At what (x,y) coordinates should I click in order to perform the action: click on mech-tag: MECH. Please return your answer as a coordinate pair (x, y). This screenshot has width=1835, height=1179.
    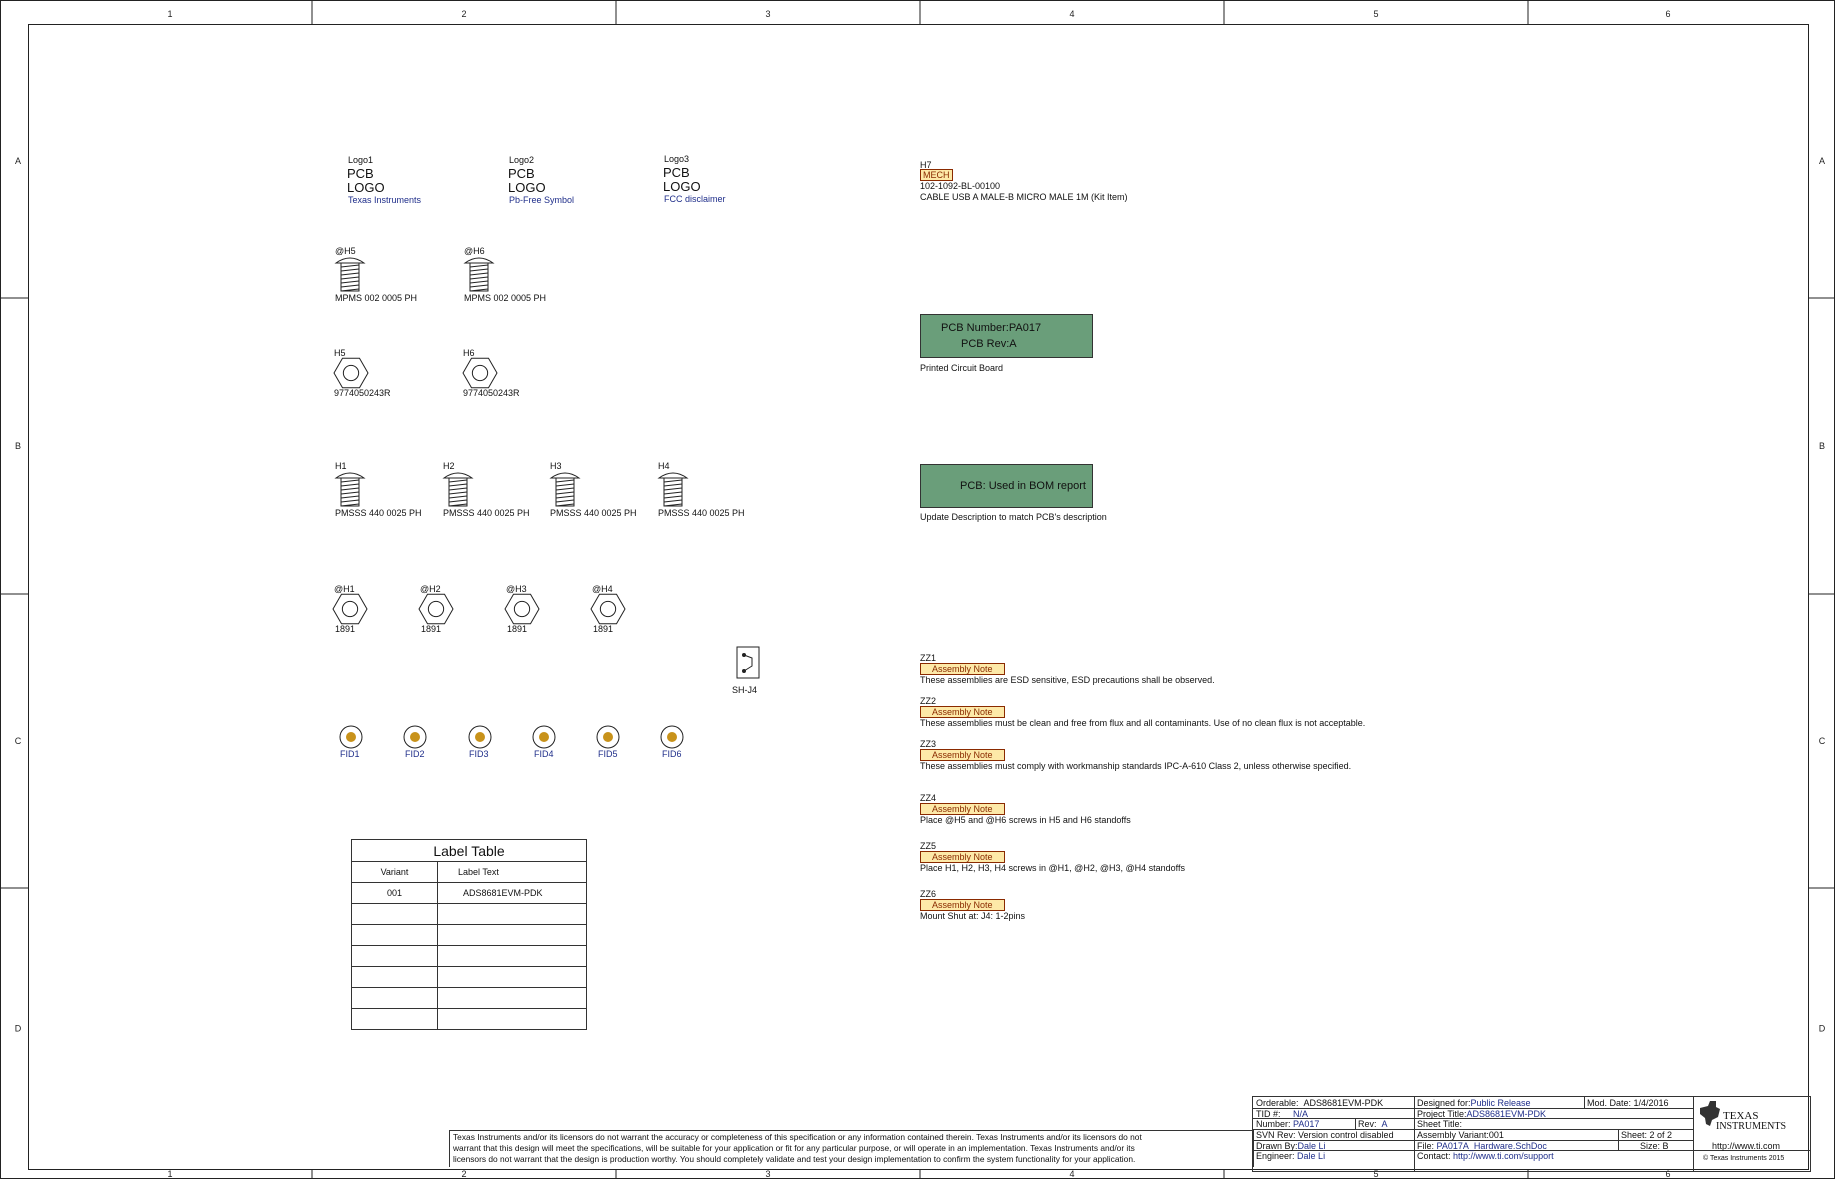
    Looking at the image, I should click on (936, 175).